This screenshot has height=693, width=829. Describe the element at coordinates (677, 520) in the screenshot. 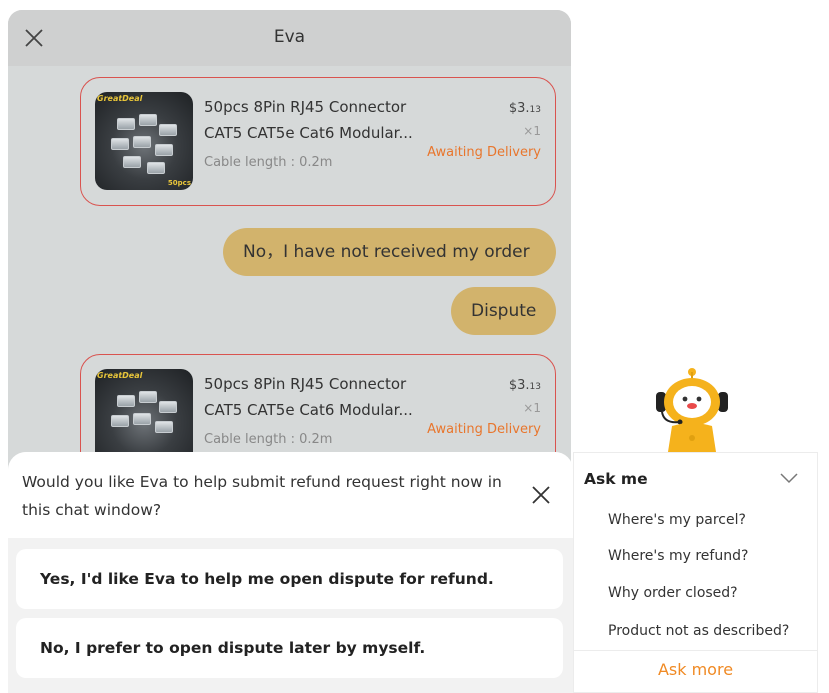

I see `ask-item-parcel: Where's my parcel?` at that location.